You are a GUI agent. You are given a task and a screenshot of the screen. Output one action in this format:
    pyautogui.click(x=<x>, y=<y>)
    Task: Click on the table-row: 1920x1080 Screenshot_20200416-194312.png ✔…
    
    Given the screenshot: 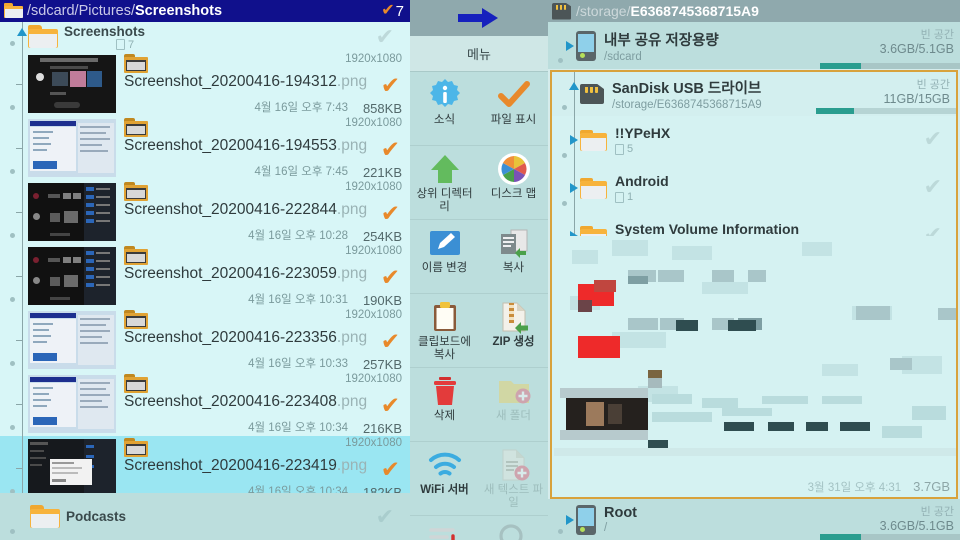 What is the action you would take?
    pyautogui.click(x=205, y=84)
    